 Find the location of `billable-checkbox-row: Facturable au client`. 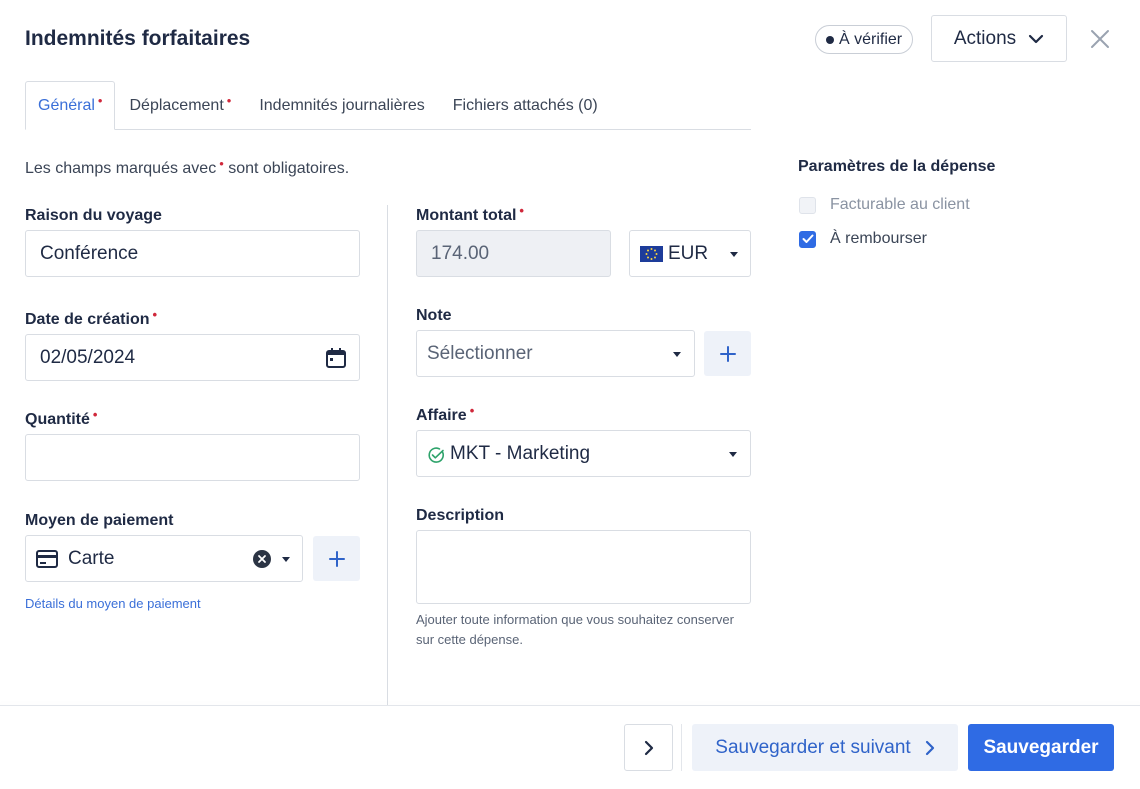

billable-checkbox-row: Facturable au client is located at coordinates (884, 205).